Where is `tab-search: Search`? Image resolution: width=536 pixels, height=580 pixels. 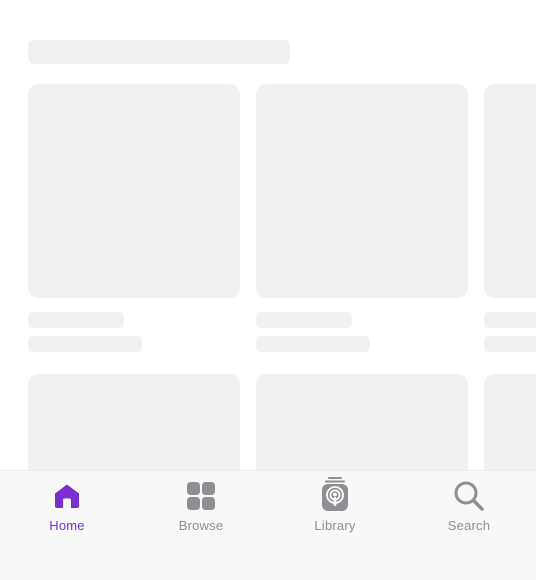
tab-search: Search is located at coordinates (469, 511).